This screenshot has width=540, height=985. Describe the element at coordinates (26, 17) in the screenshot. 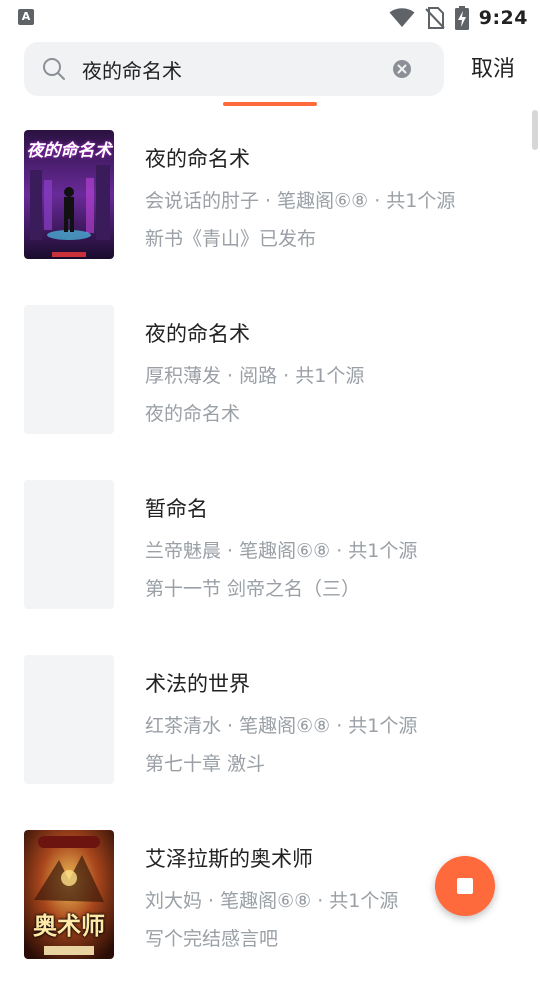

I see `app-notification-icon: A` at that location.